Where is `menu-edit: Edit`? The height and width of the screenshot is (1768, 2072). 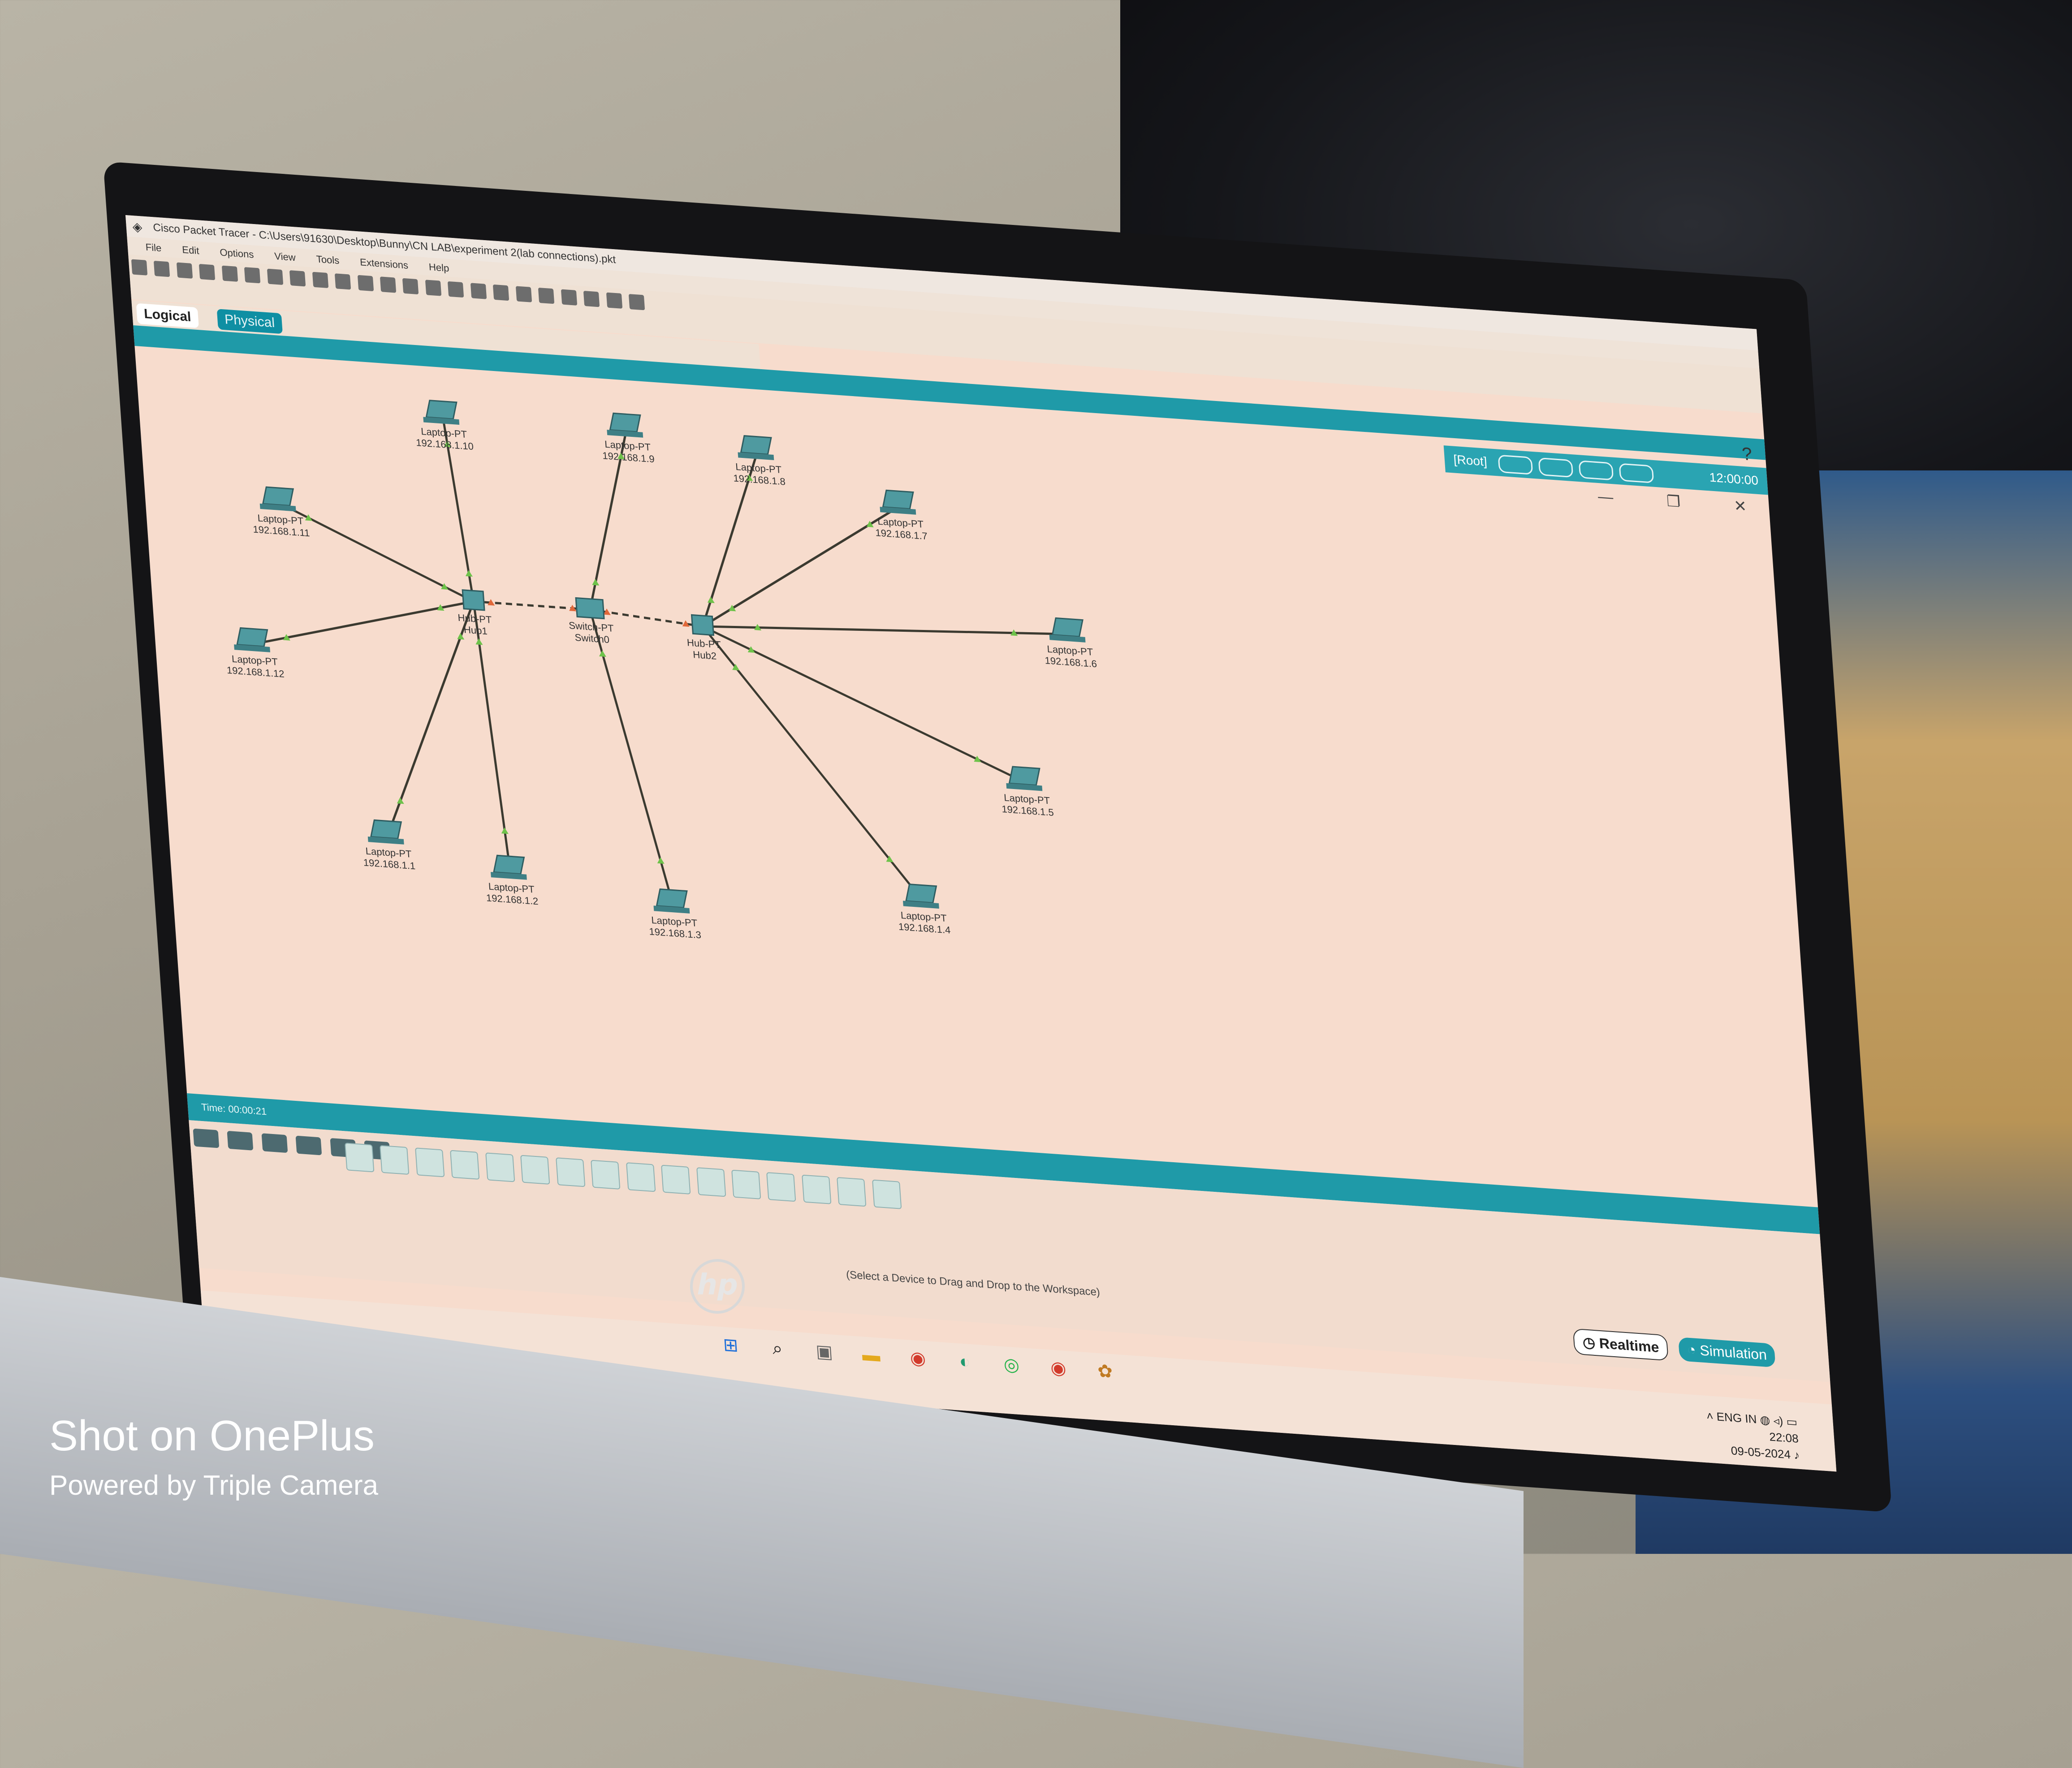 menu-edit: Edit is located at coordinates (190, 251).